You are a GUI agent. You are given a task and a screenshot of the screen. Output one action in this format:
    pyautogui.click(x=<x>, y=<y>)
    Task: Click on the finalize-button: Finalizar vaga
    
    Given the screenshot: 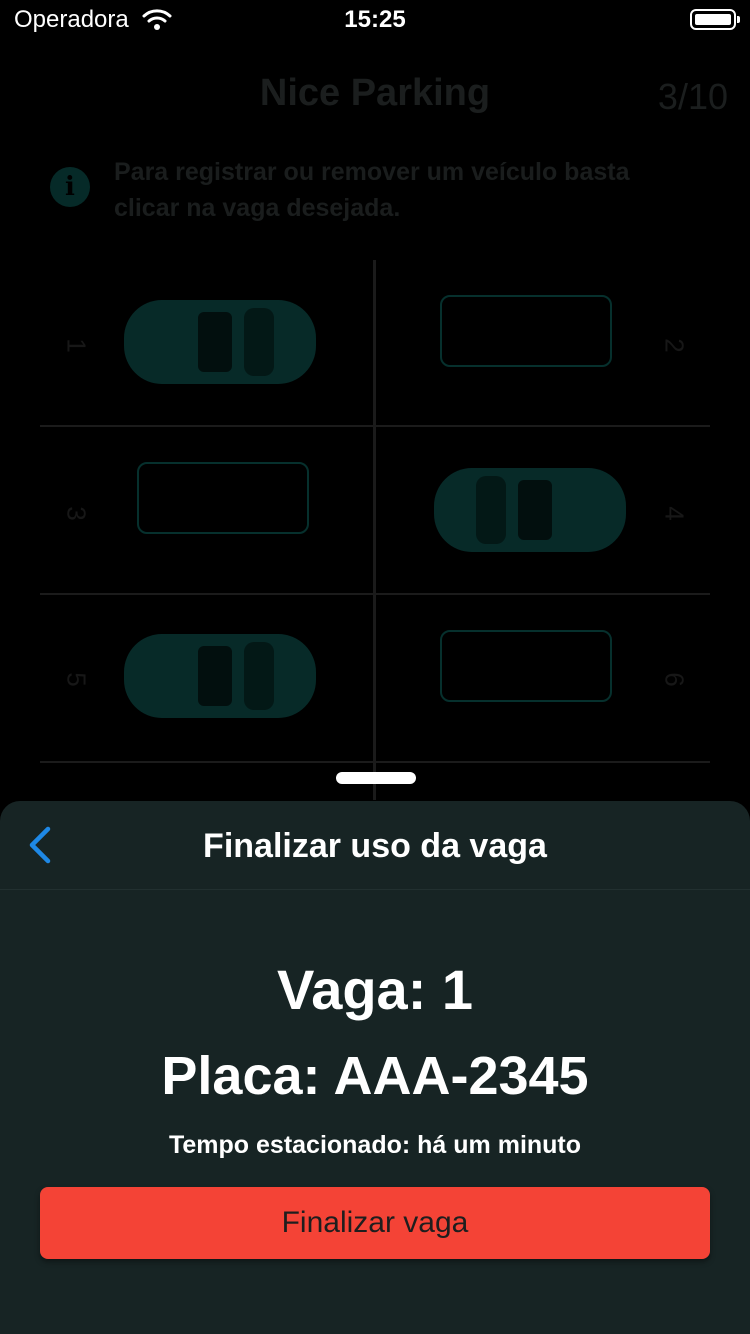 What is the action you would take?
    pyautogui.click(x=375, y=1223)
    